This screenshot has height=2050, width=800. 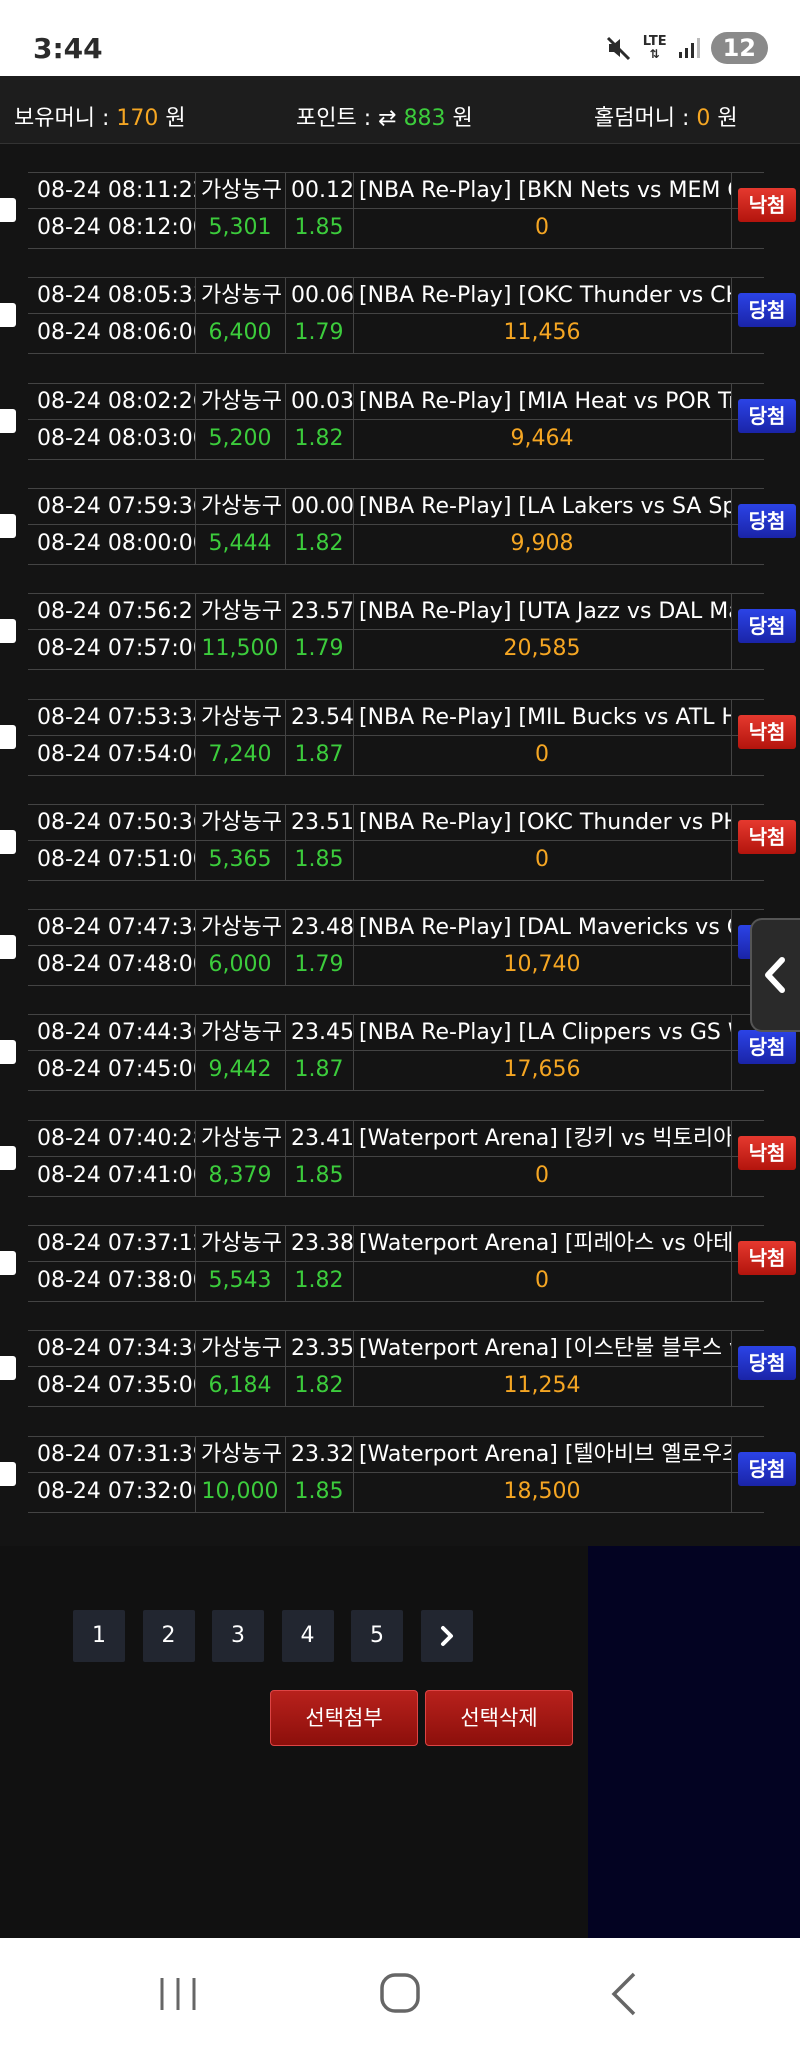 What do you see at coordinates (545, 823) in the screenshot?
I see `match-title: [NBA Re-Play] [OKC Thunder vs PHX` at bounding box center [545, 823].